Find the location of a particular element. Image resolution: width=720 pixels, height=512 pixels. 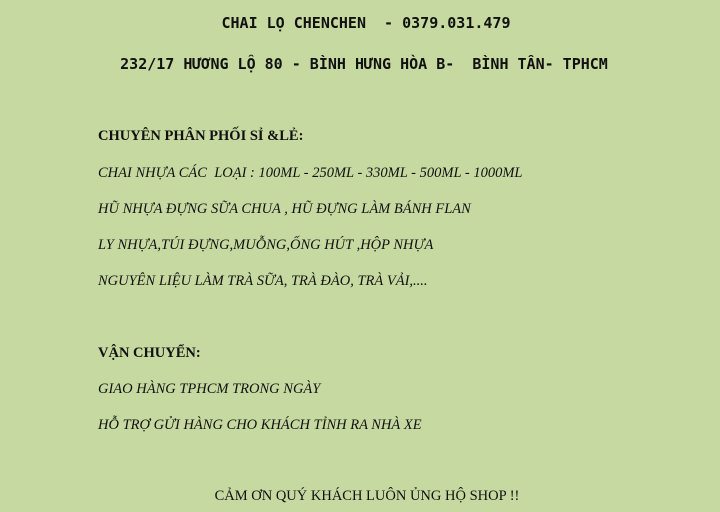

shipping-heading: VẬN CHUYỂN: is located at coordinates (149, 353).